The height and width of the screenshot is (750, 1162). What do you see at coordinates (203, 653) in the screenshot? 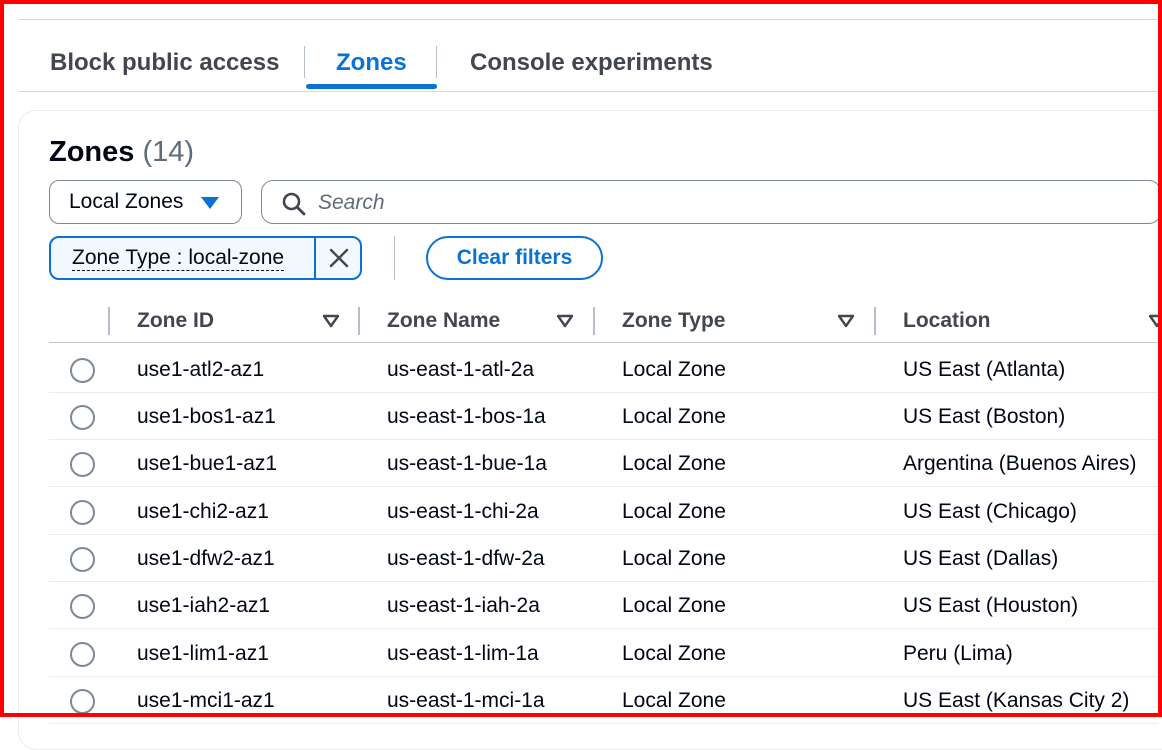
I see `cell-zone-id: use1-lim1-az1` at bounding box center [203, 653].